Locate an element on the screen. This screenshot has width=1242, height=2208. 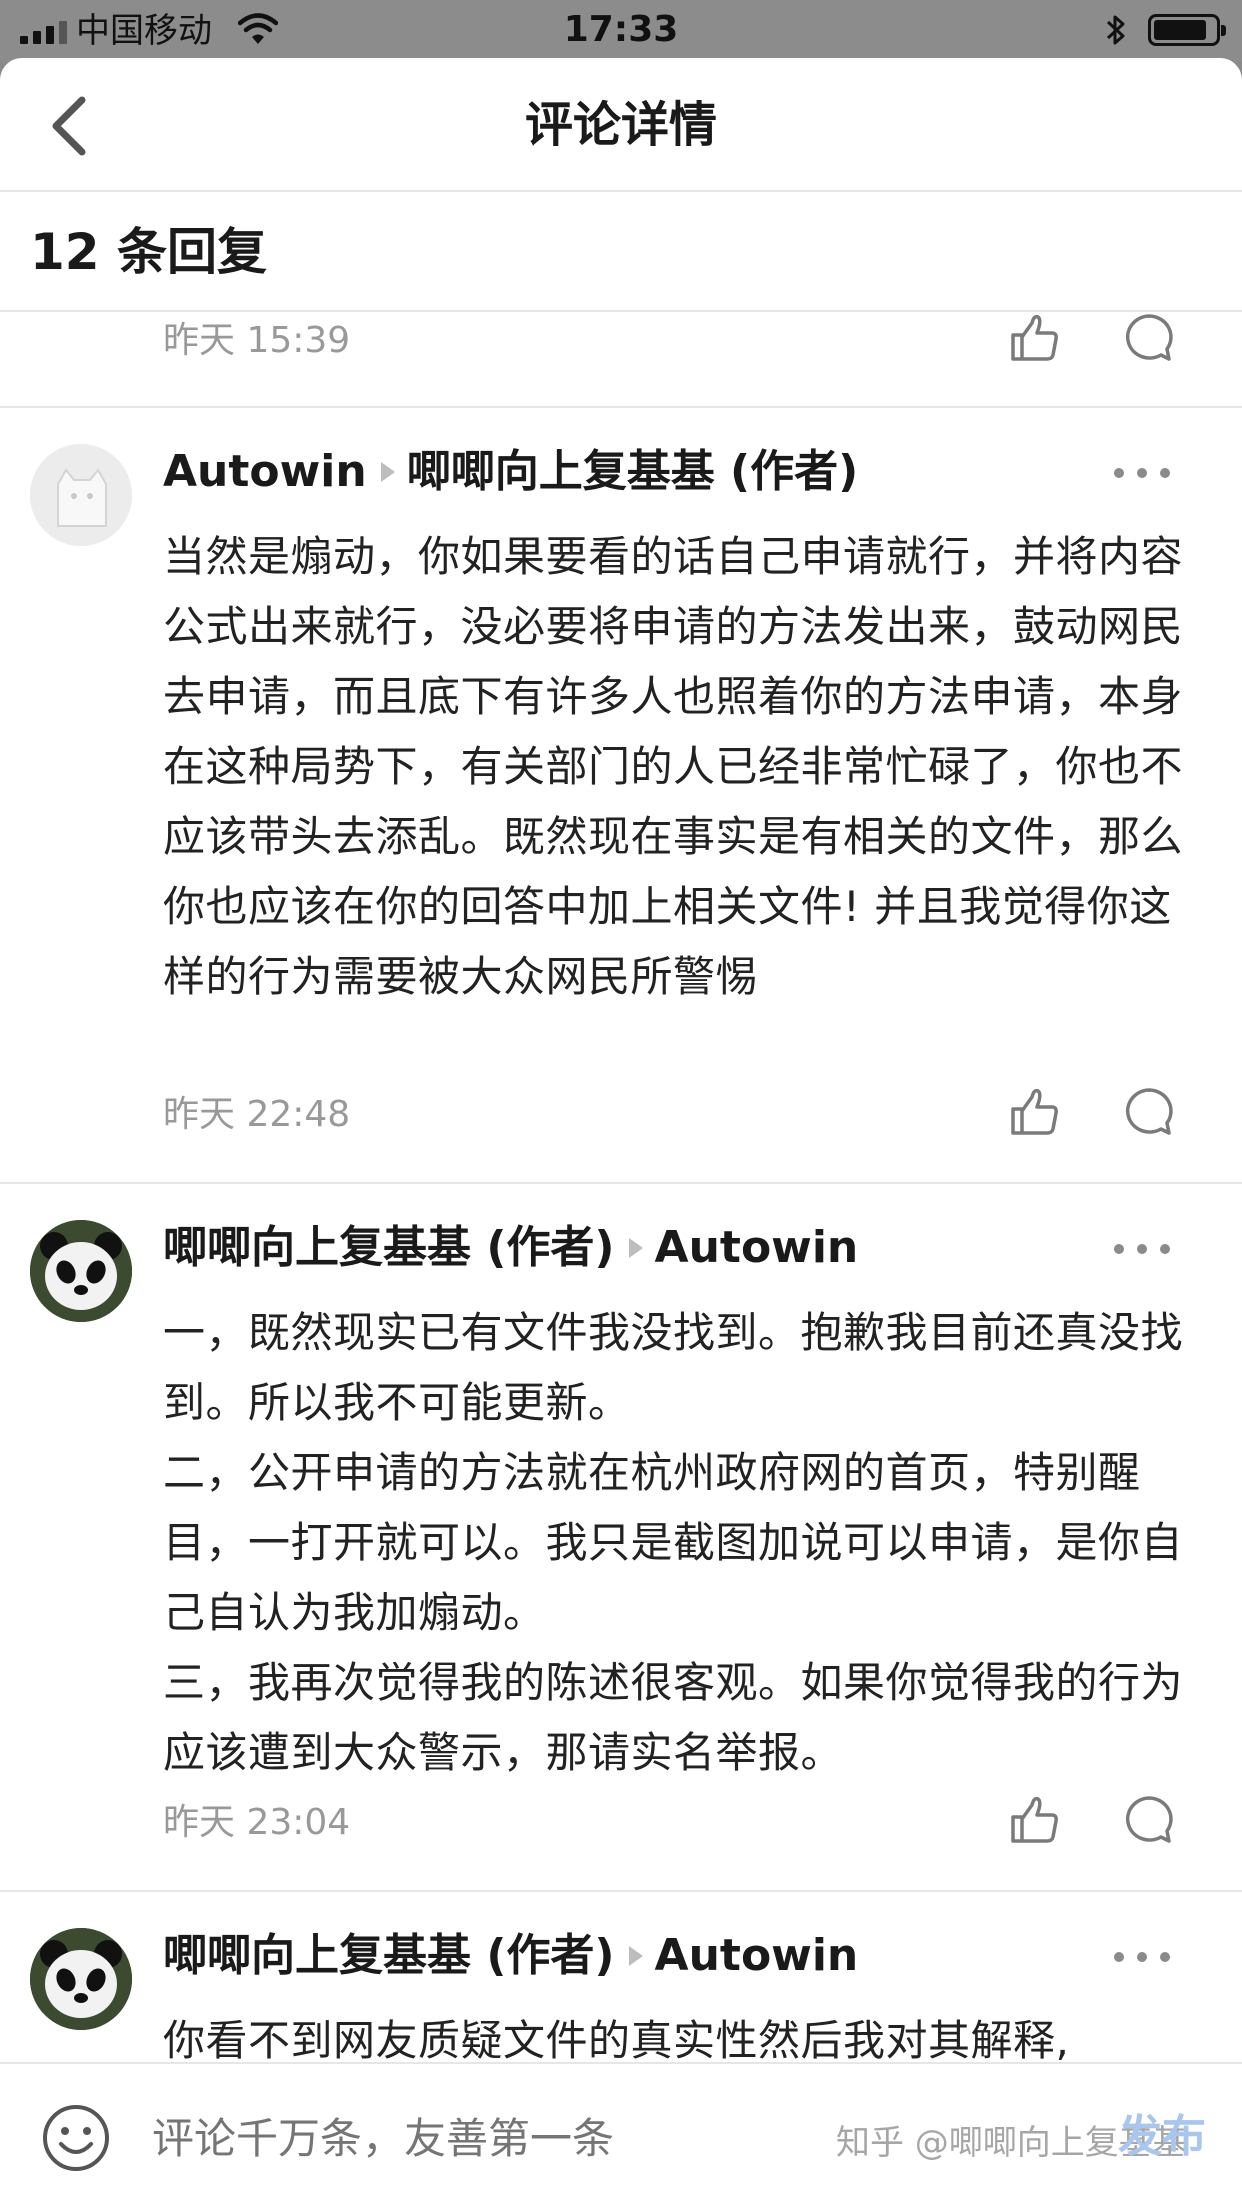
cat-avatar-icon is located at coordinates (81, 495).